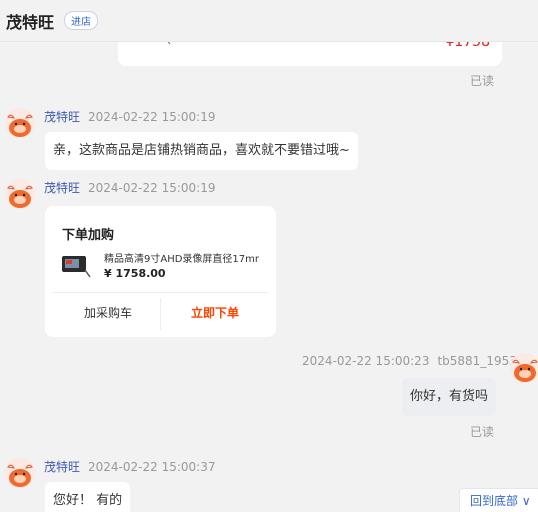 Image resolution: width=538 pixels, height=512 pixels. What do you see at coordinates (81, 20) in the screenshot?
I see `enter-shop-button: 进店` at bounding box center [81, 20].